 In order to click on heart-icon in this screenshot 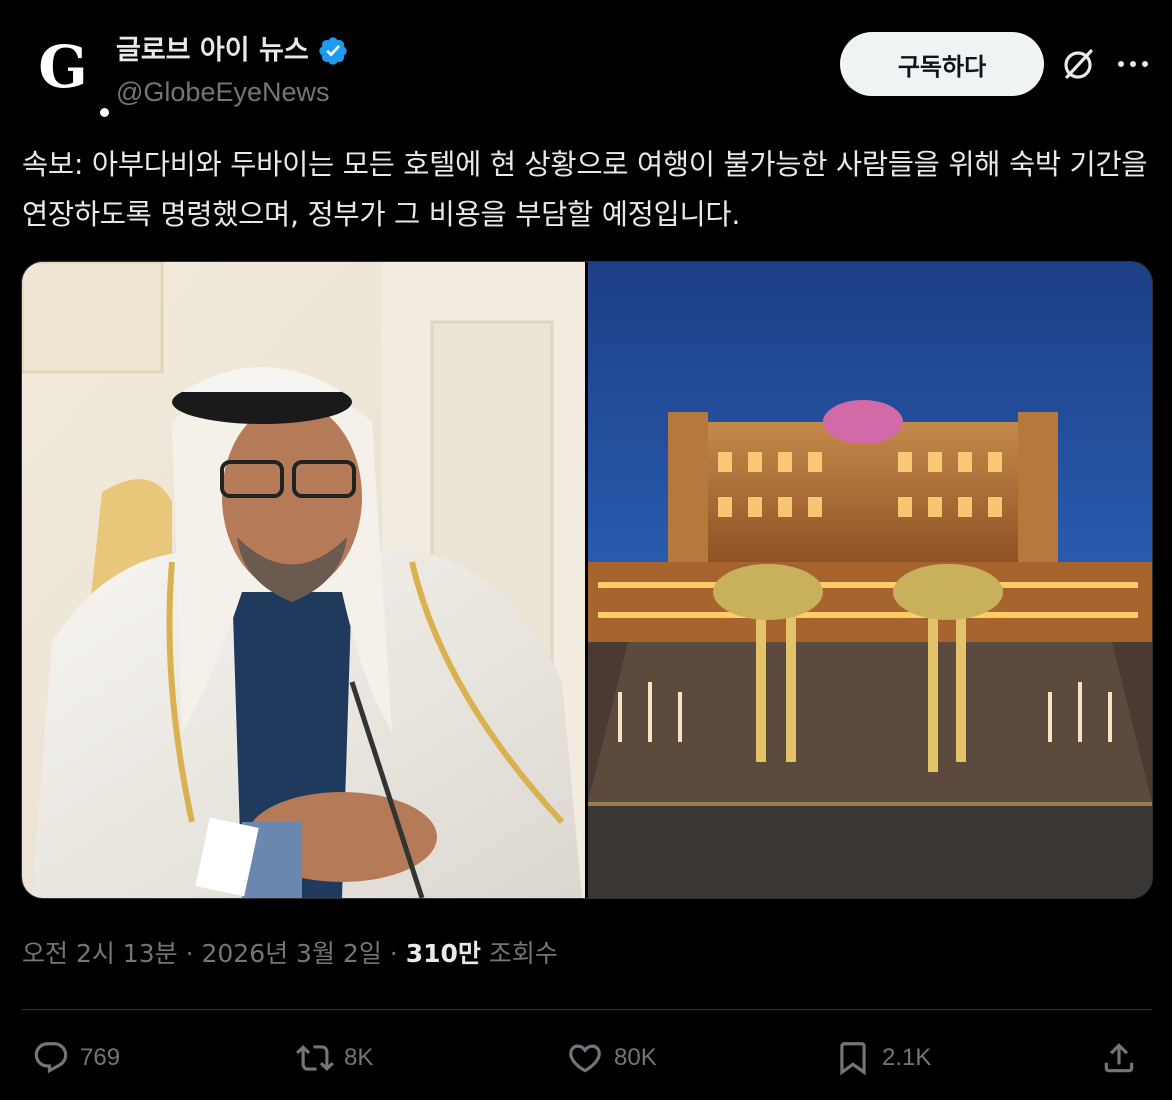, I will do `click(585, 1058)`.